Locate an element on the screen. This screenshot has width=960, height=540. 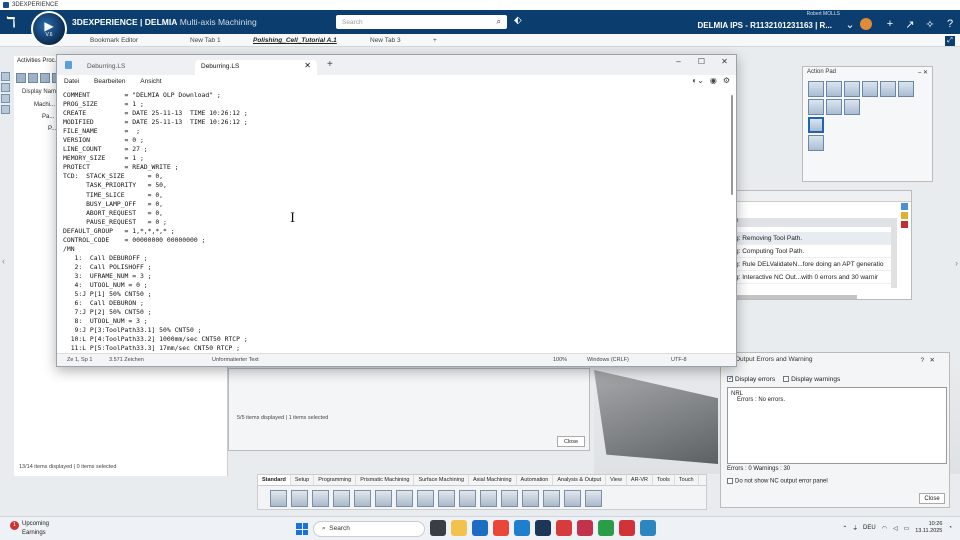
avatar is located at coordinates (866, 24).